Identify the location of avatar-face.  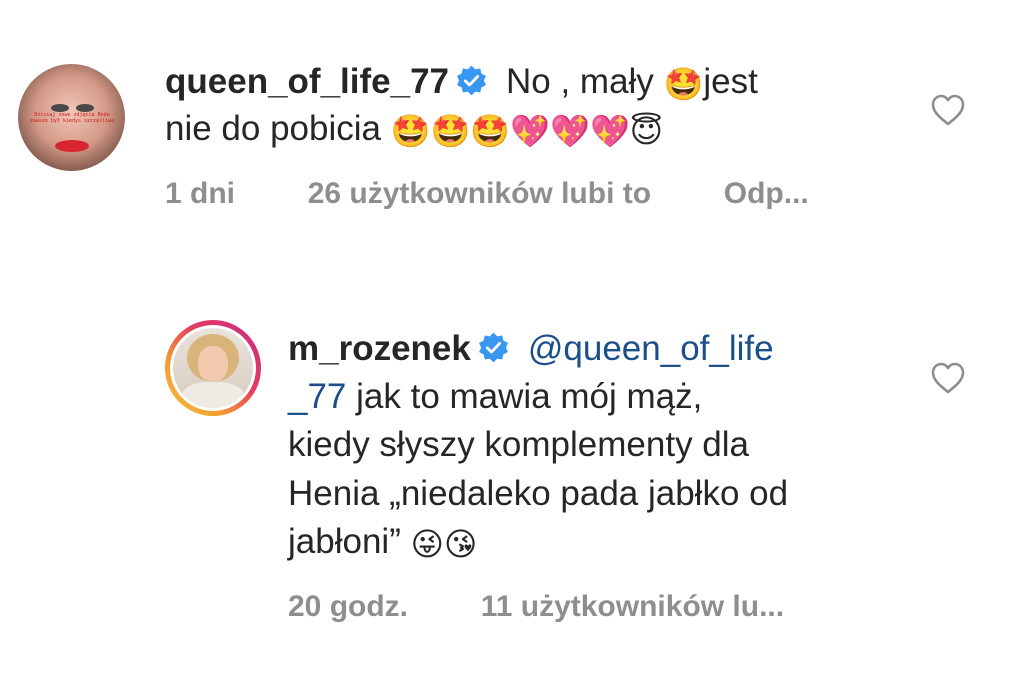
(213, 364).